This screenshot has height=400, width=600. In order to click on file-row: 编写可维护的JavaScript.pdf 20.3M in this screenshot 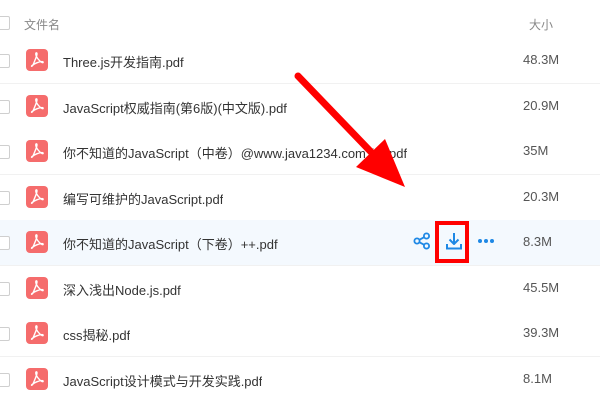, I will do `click(300, 198)`.